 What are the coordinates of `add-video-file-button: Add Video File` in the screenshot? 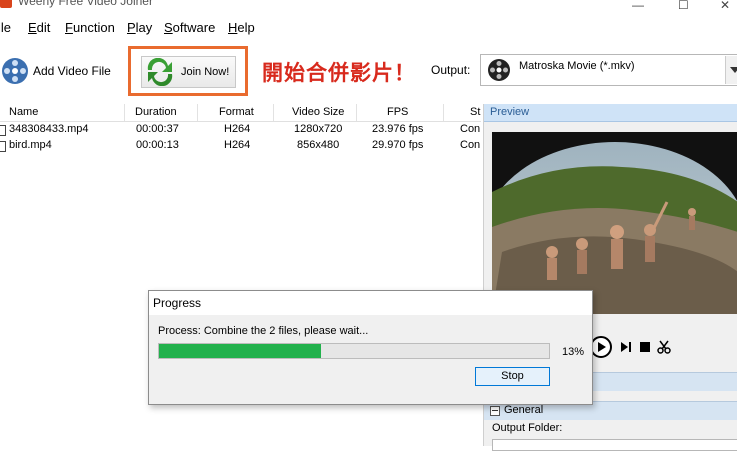 It's located at (55, 71).